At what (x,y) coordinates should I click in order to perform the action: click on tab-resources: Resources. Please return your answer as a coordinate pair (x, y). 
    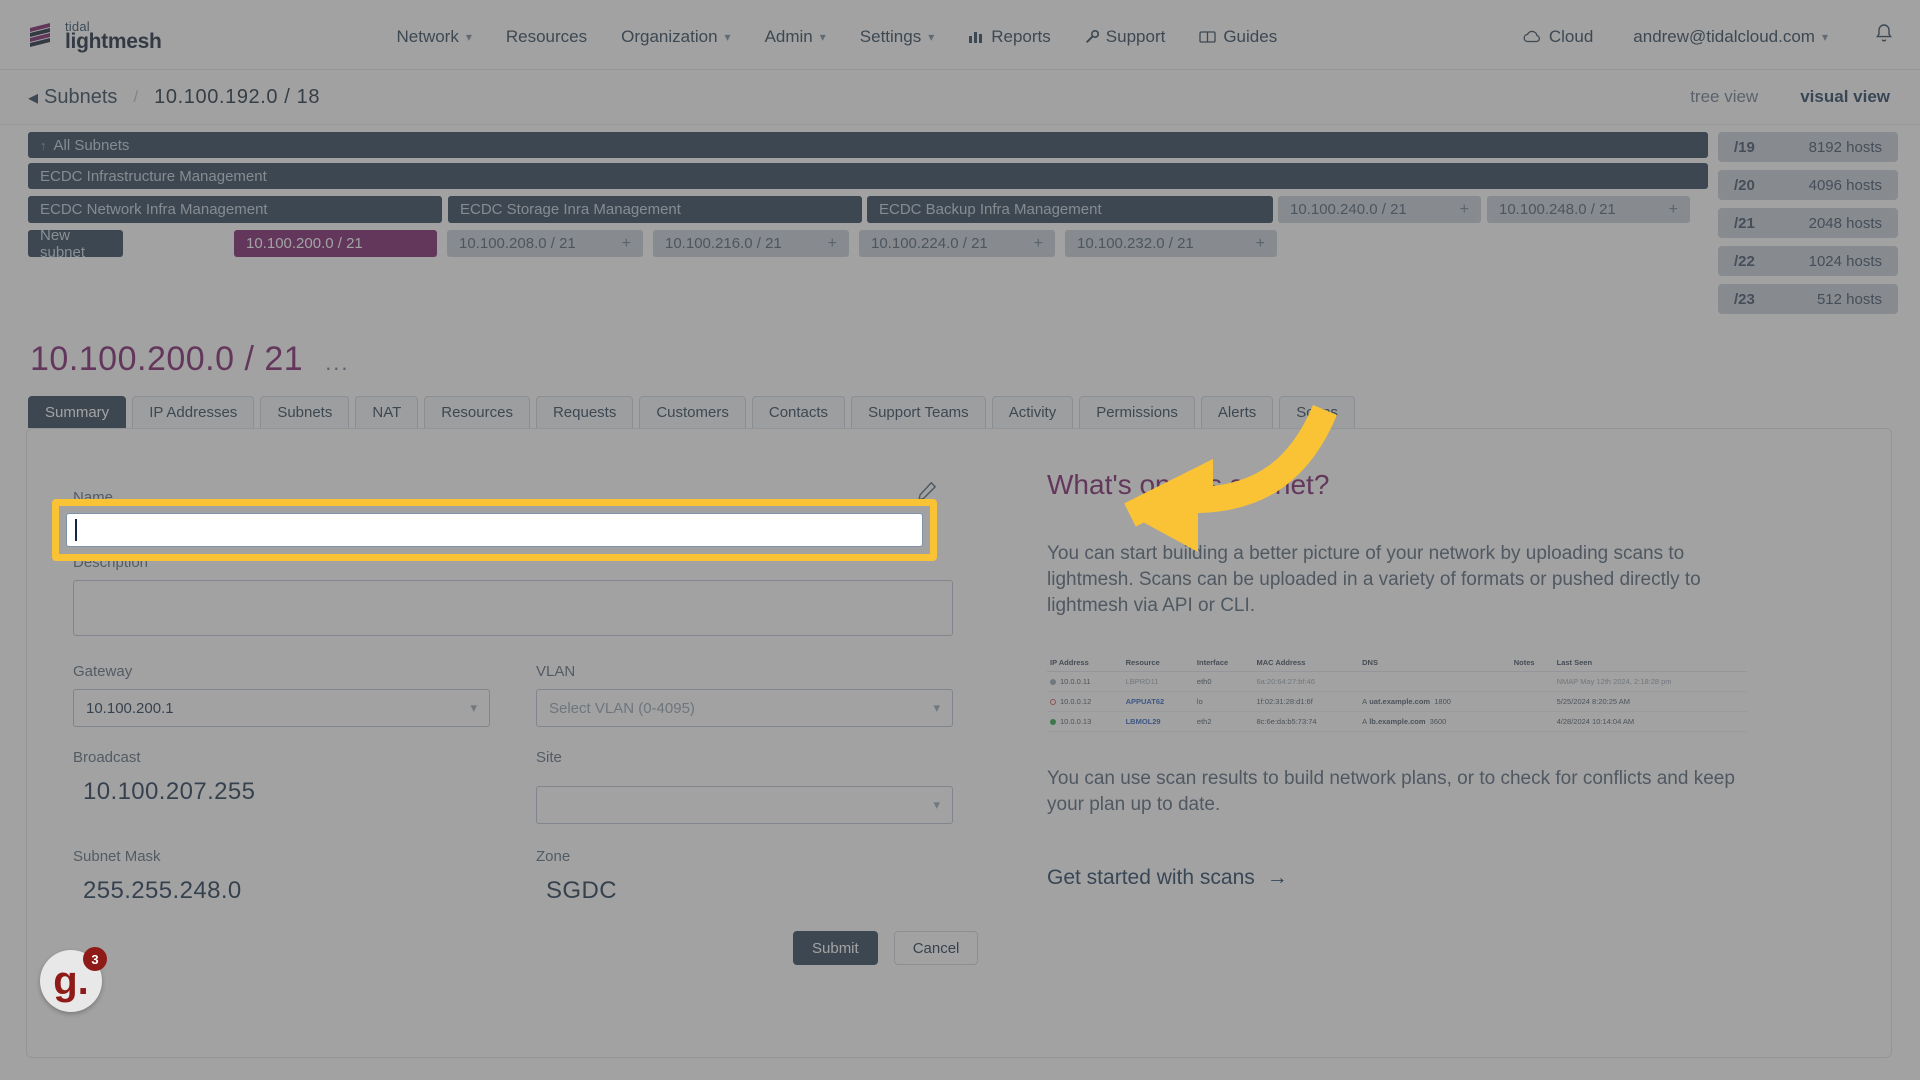
    Looking at the image, I should click on (477, 412).